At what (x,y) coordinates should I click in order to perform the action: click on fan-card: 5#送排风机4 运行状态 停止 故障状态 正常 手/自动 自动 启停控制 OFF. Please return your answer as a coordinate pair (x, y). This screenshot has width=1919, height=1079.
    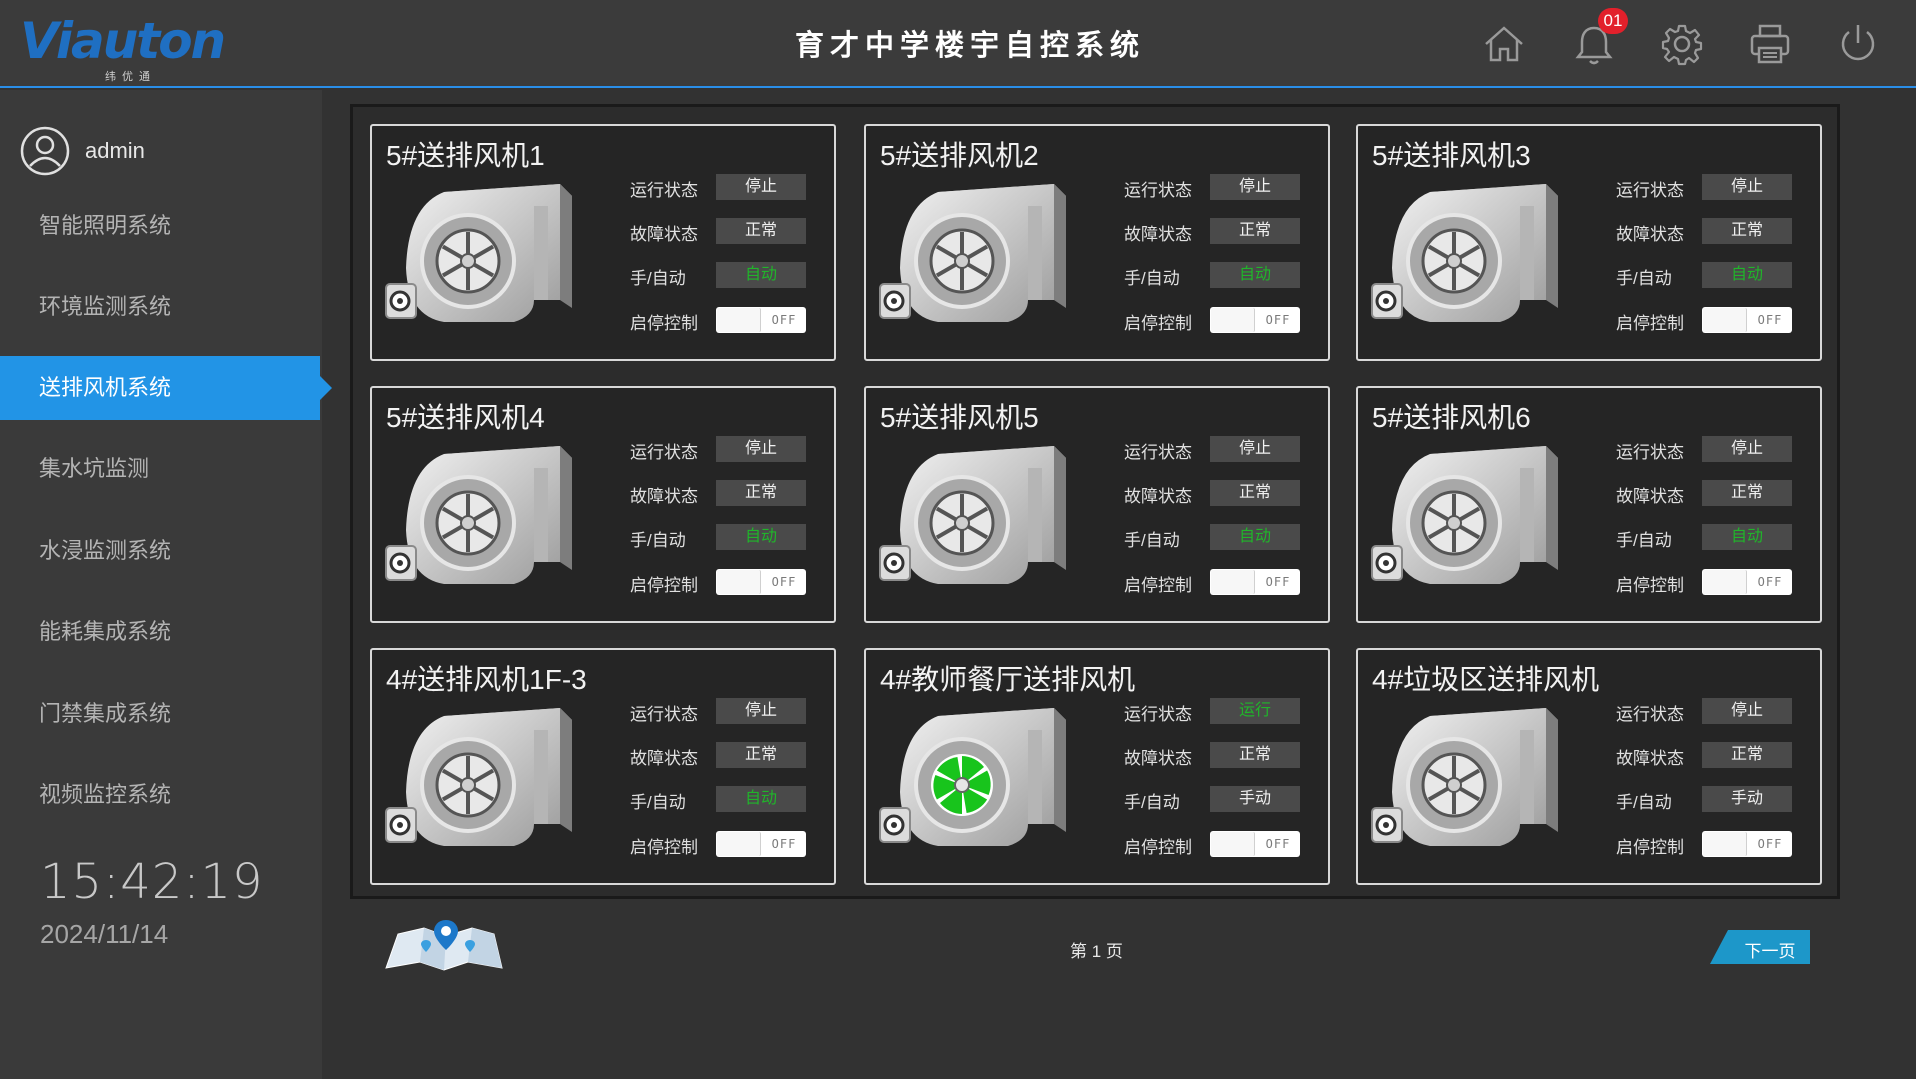
    Looking at the image, I should click on (603, 504).